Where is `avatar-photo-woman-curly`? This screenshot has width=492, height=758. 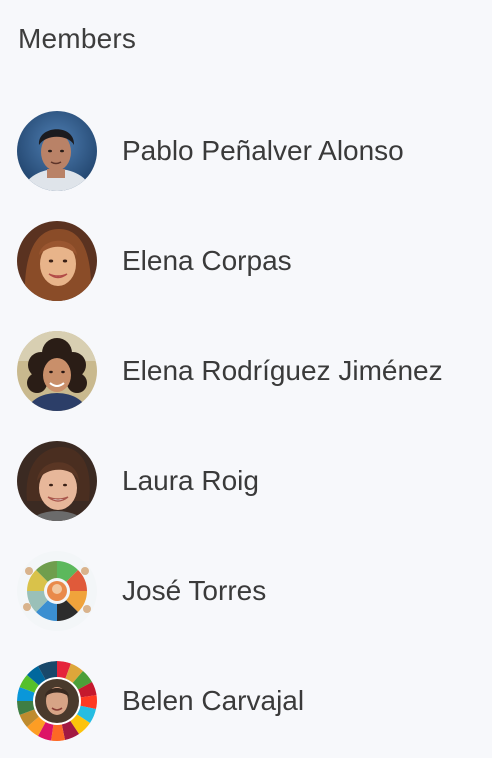 avatar-photo-woman-curly is located at coordinates (57, 371).